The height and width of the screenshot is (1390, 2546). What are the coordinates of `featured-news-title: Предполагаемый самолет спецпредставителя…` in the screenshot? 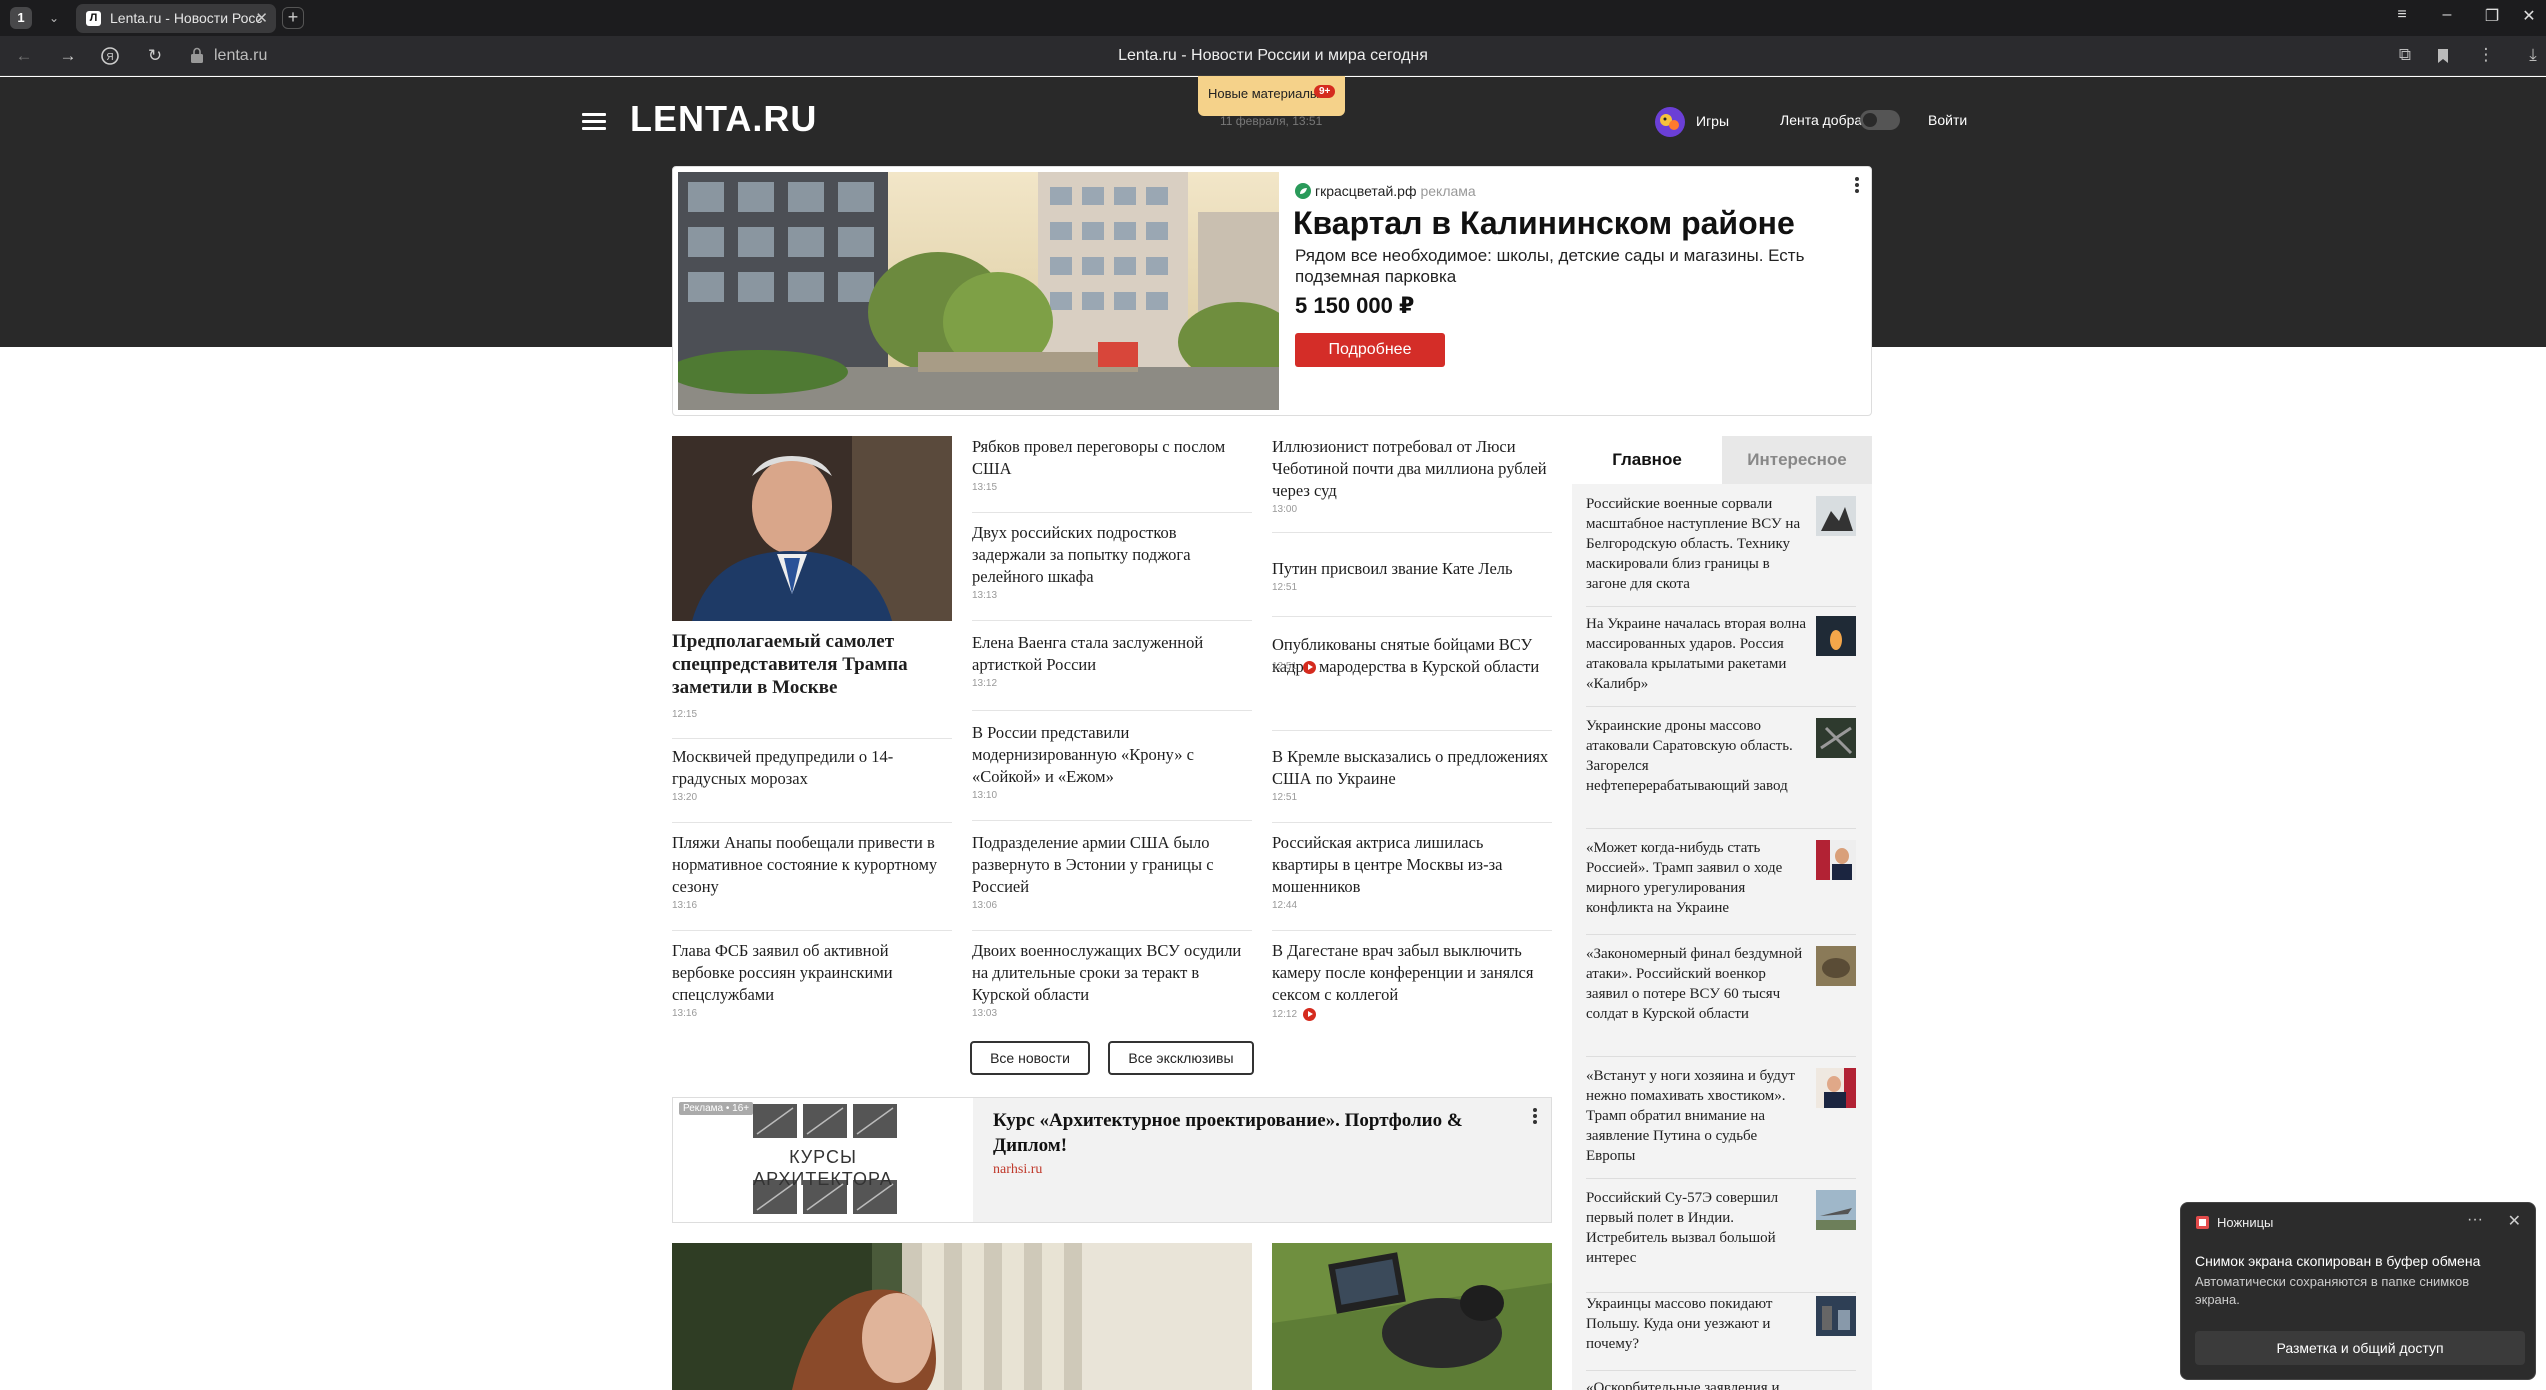 It's located at (812, 664).